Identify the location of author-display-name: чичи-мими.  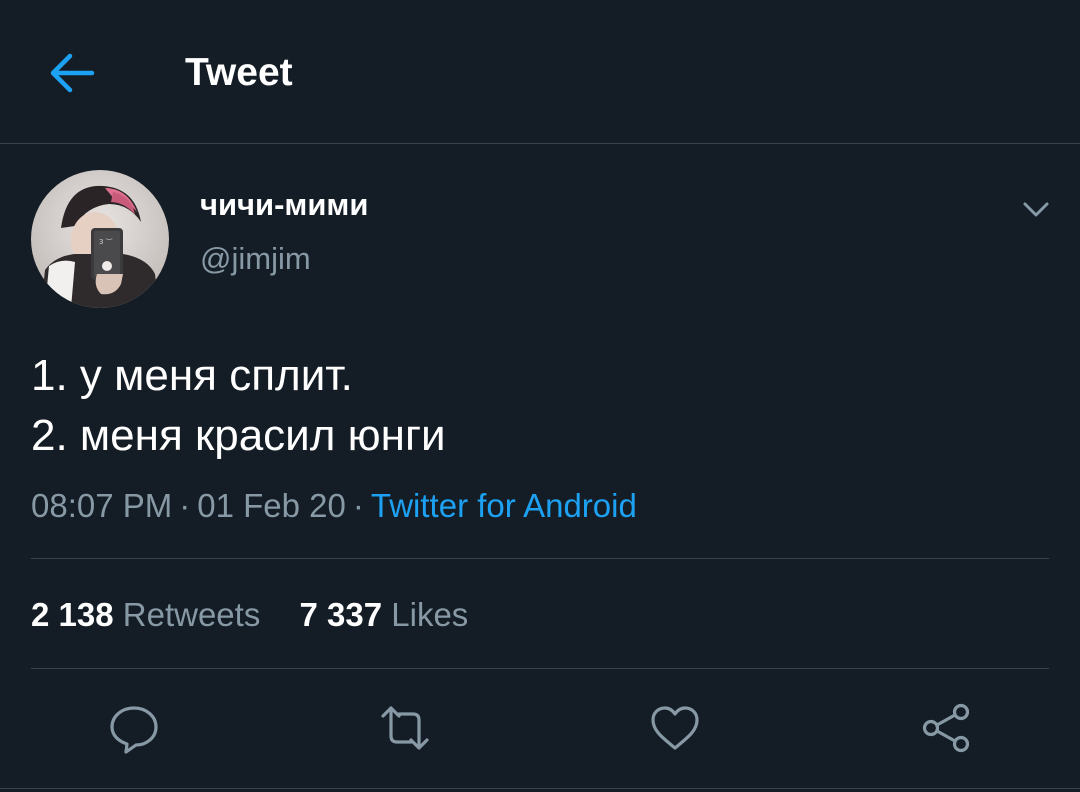
(284, 205).